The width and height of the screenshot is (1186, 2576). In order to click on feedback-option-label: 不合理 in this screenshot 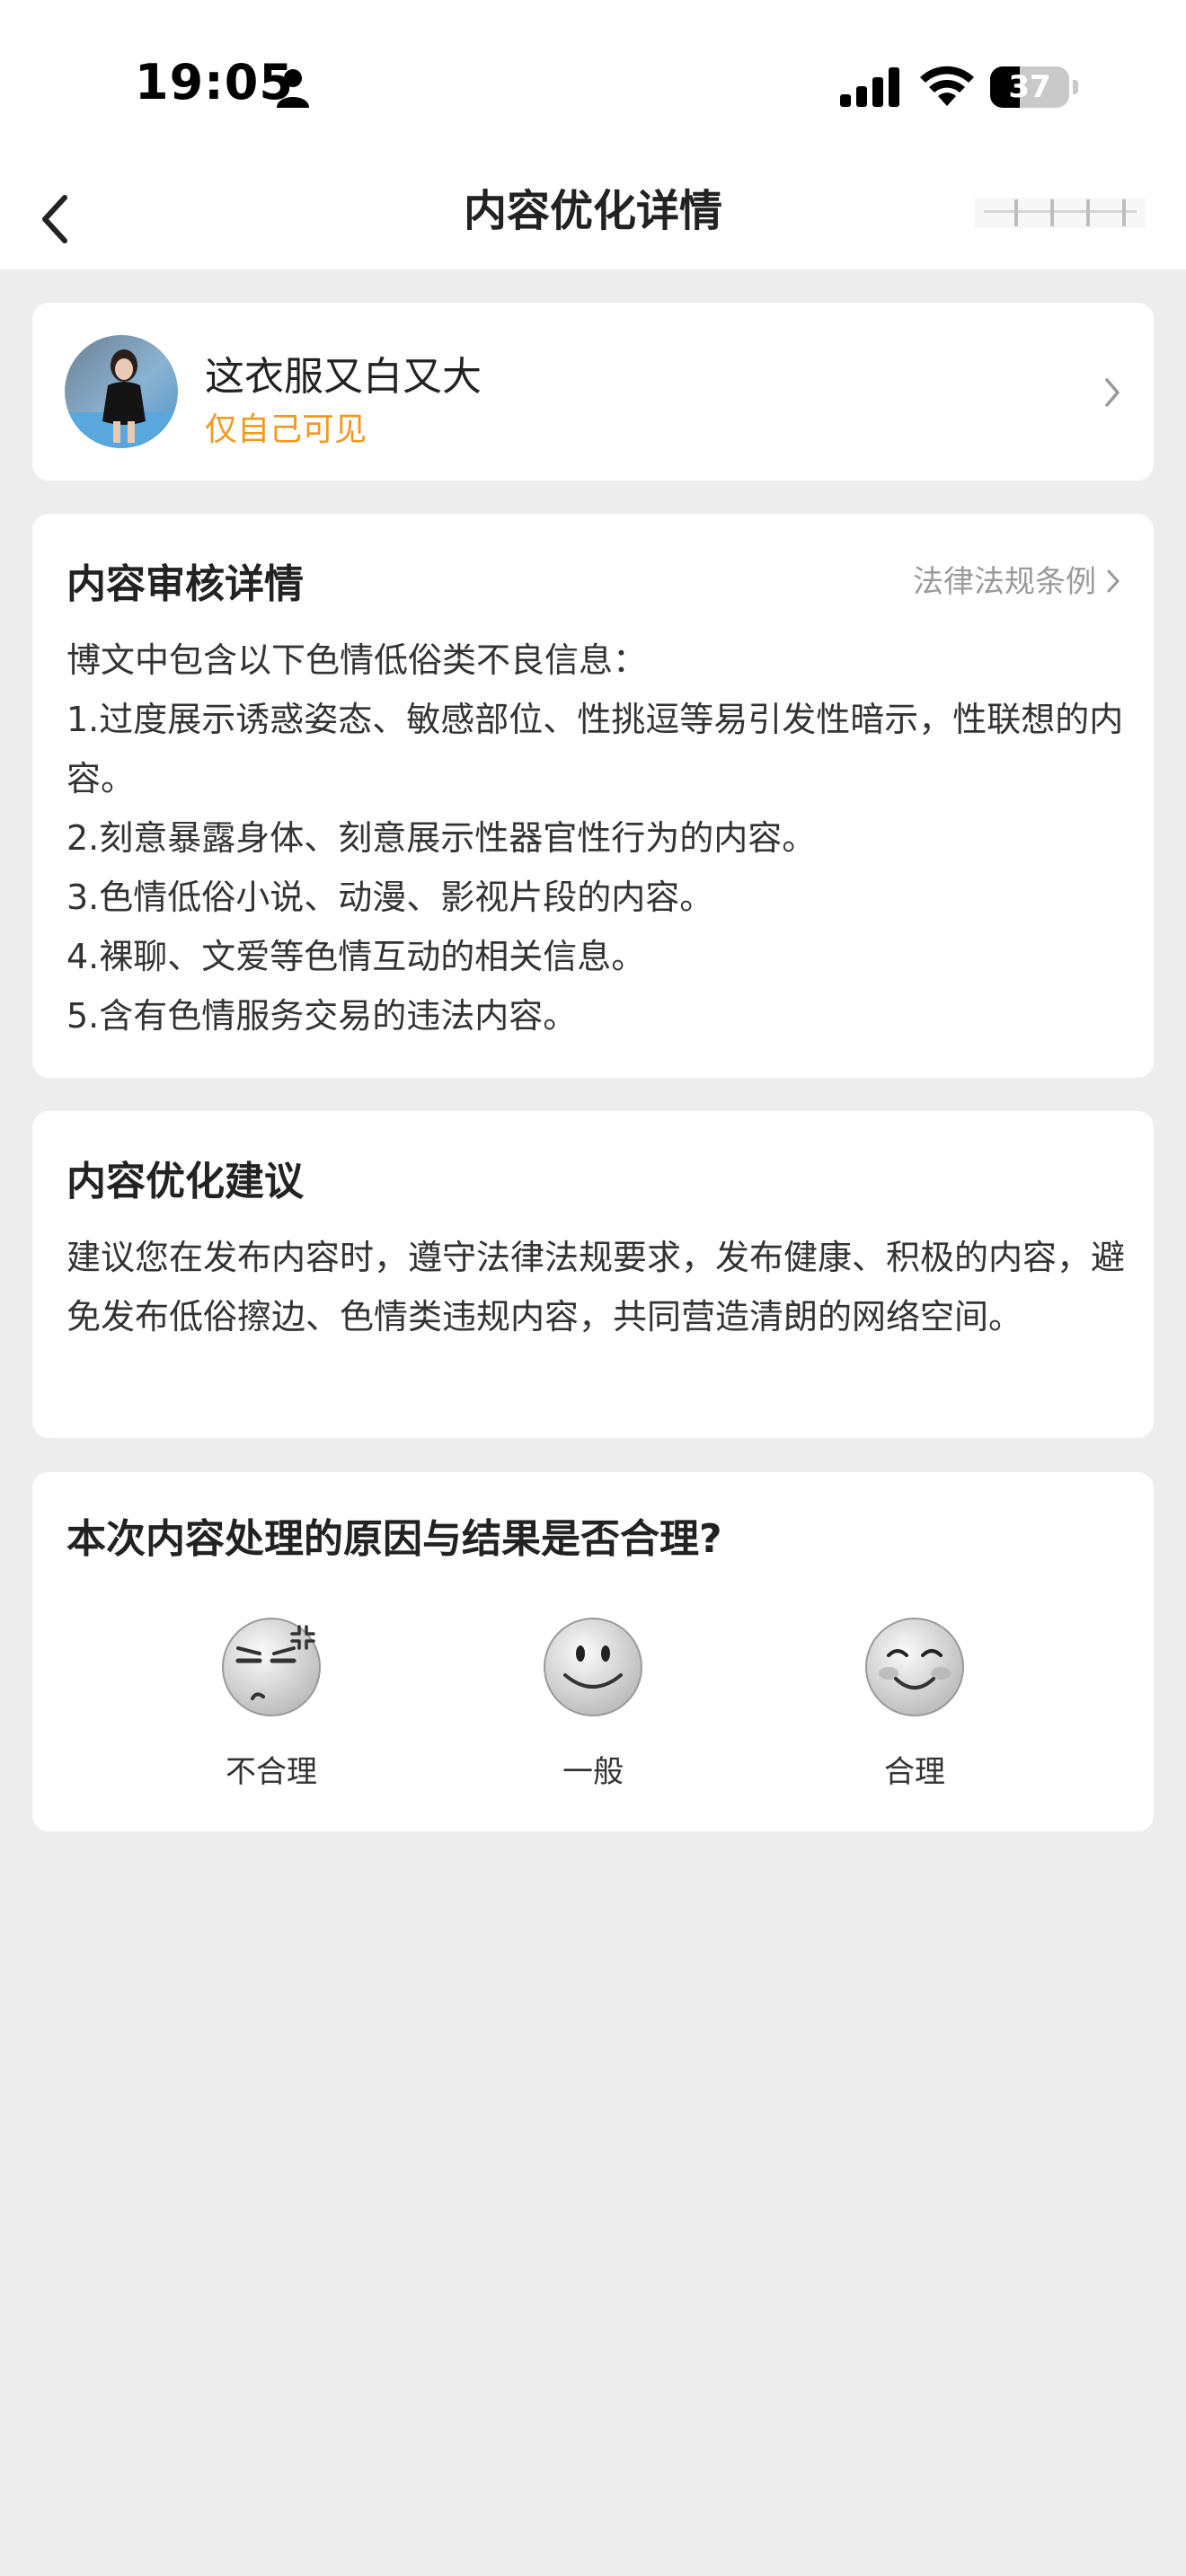, I will do `click(271, 1772)`.